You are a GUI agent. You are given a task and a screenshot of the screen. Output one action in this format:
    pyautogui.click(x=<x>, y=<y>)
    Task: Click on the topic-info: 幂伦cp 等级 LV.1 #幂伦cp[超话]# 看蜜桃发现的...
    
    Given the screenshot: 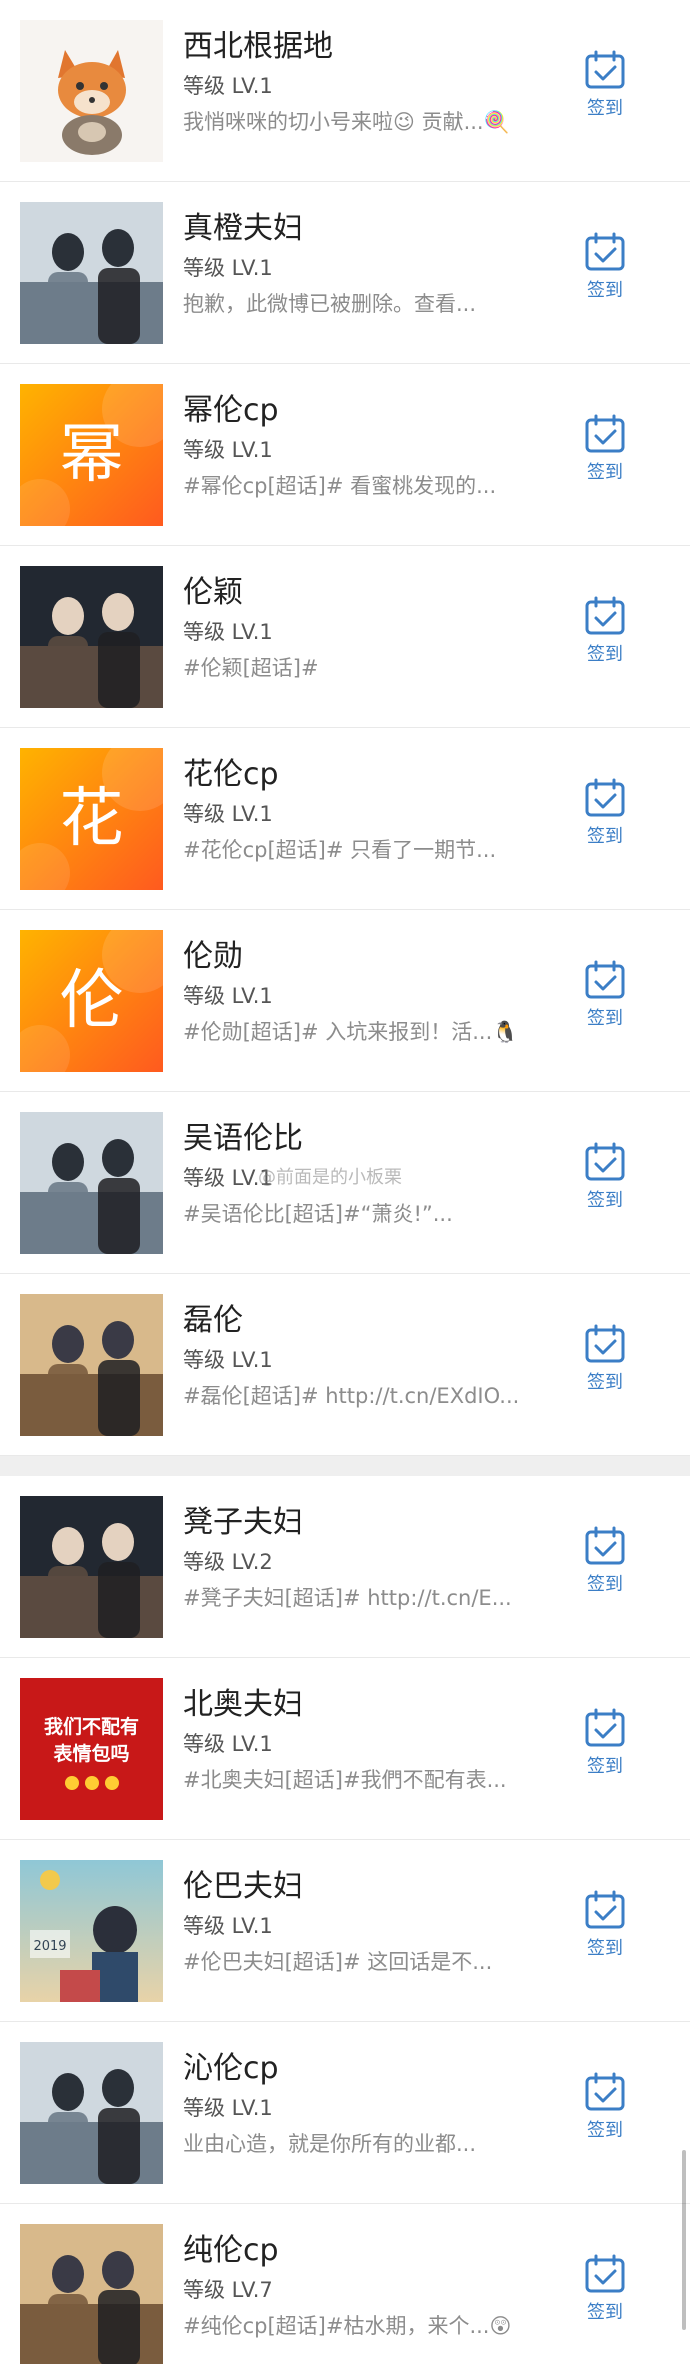 What is the action you would take?
    pyautogui.click(x=353, y=446)
    